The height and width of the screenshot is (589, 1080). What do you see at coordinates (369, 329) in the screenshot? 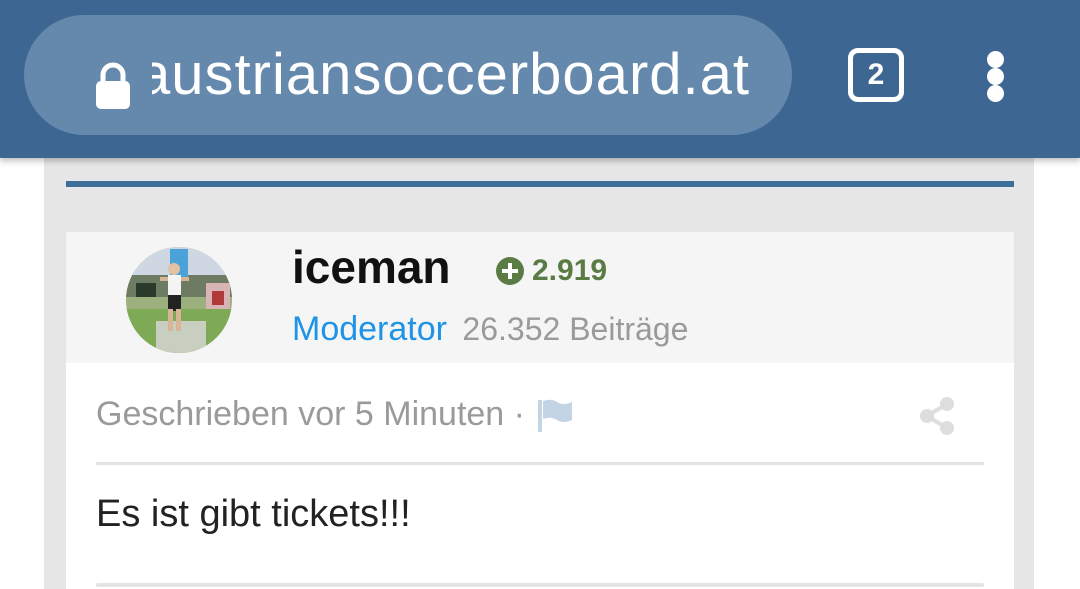
I see `author-role: Moderator` at bounding box center [369, 329].